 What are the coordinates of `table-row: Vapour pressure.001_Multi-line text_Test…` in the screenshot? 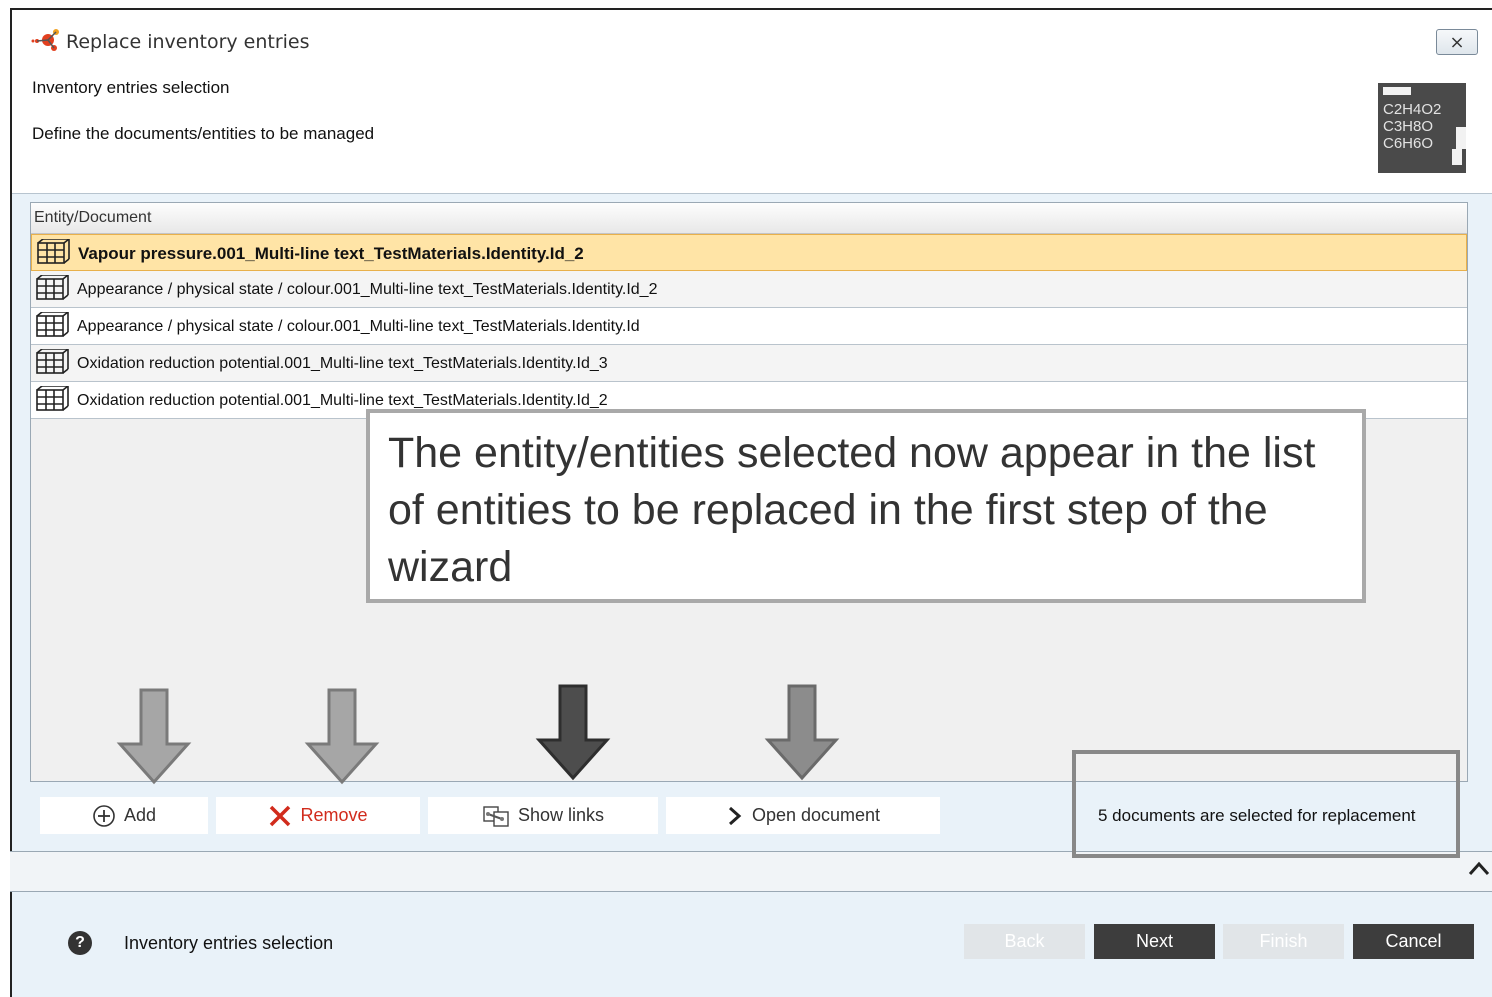 It's located at (749, 252).